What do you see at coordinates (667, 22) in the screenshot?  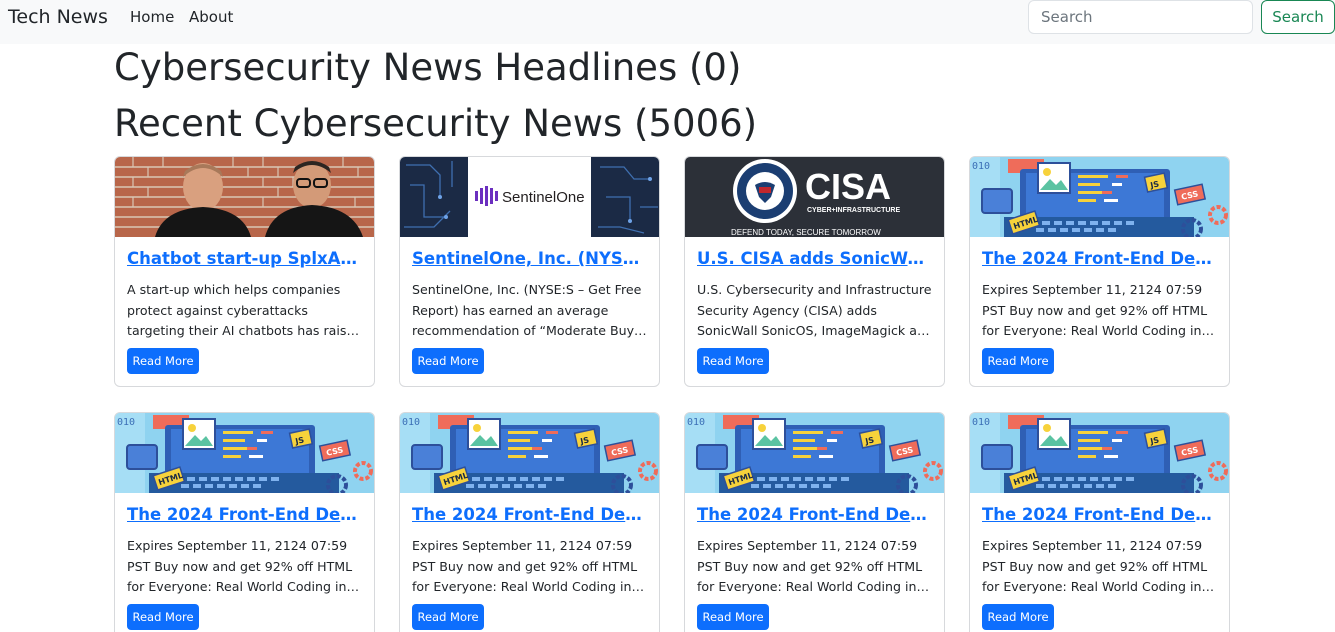 I see `navbar: Tech News Home About Search` at bounding box center [667, 22].